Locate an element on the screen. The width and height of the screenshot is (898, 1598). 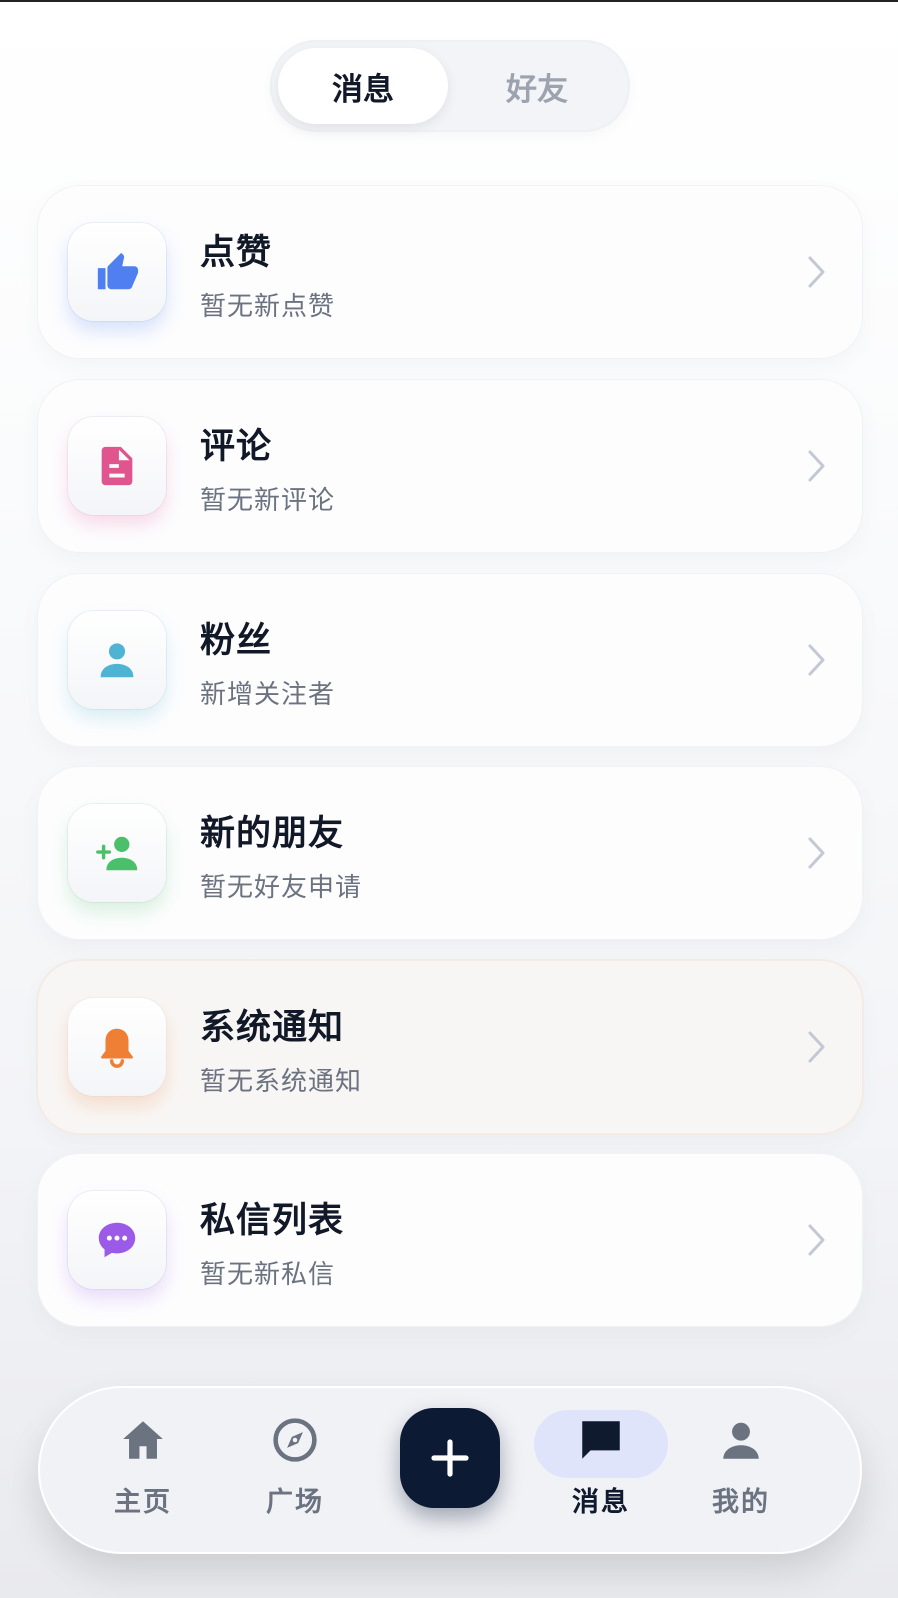
likes-icon-tile is located at coordinates (117, 272).